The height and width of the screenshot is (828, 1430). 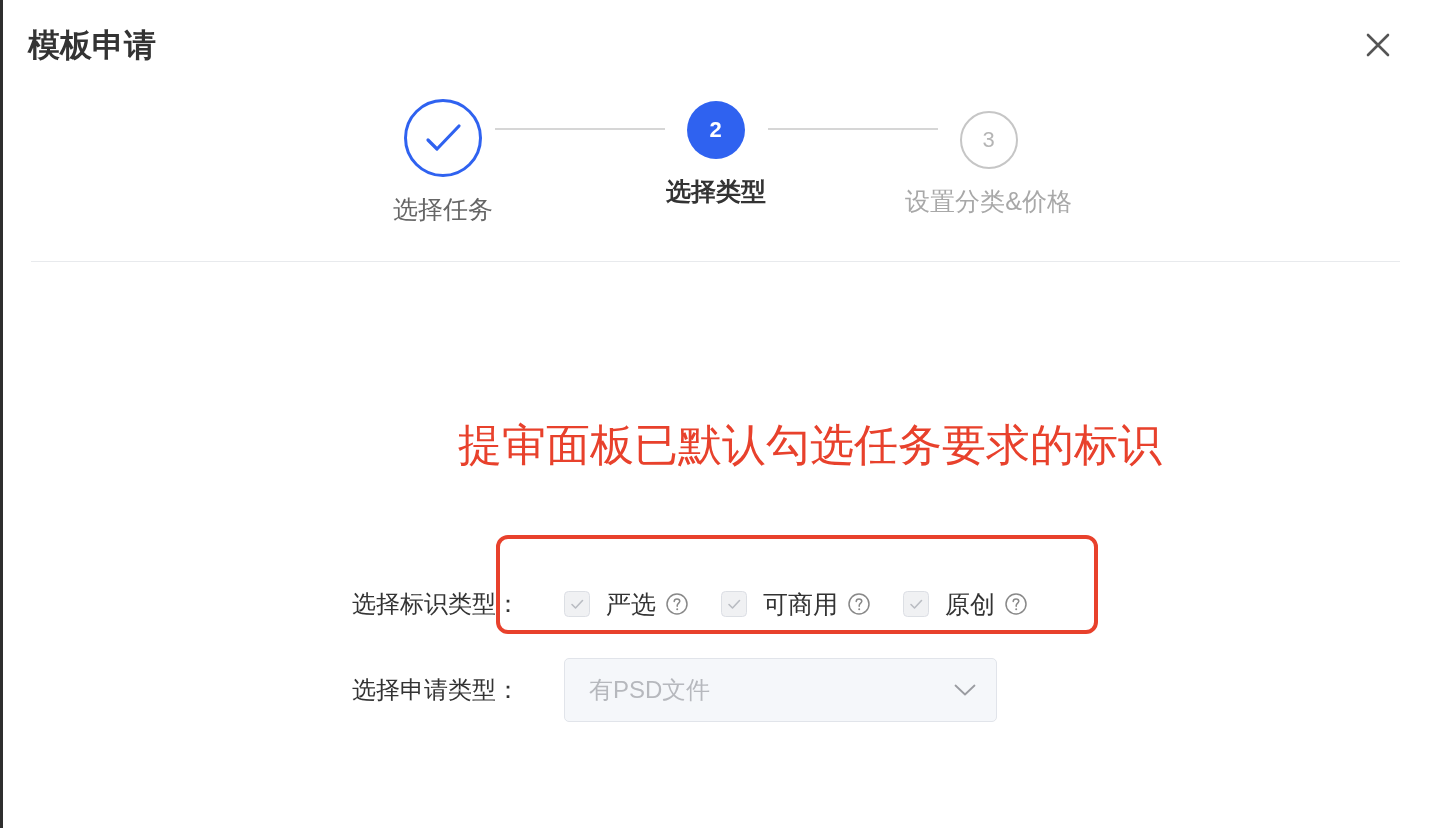 What do you see at coordinates (810, 445) in the screenshot?
I see `annotation-text: 提审面板已默认勾选任务要求的标识` at bounding box center [810, 445].